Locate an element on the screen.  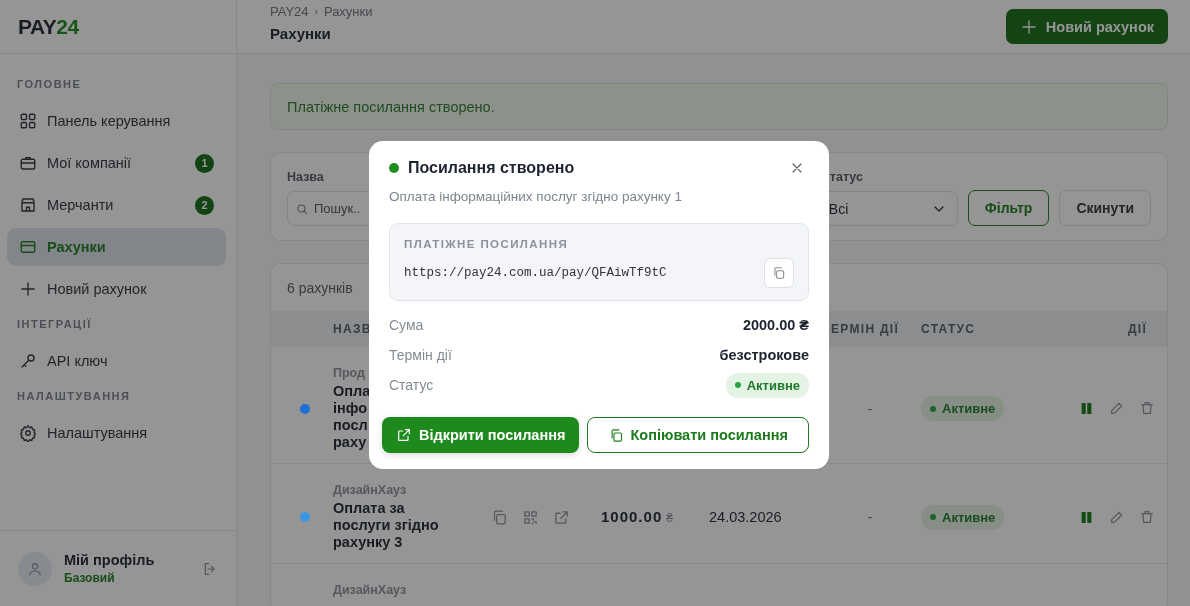
section-title: ГОЛОВНЕ is located at coordinates (49, 84).